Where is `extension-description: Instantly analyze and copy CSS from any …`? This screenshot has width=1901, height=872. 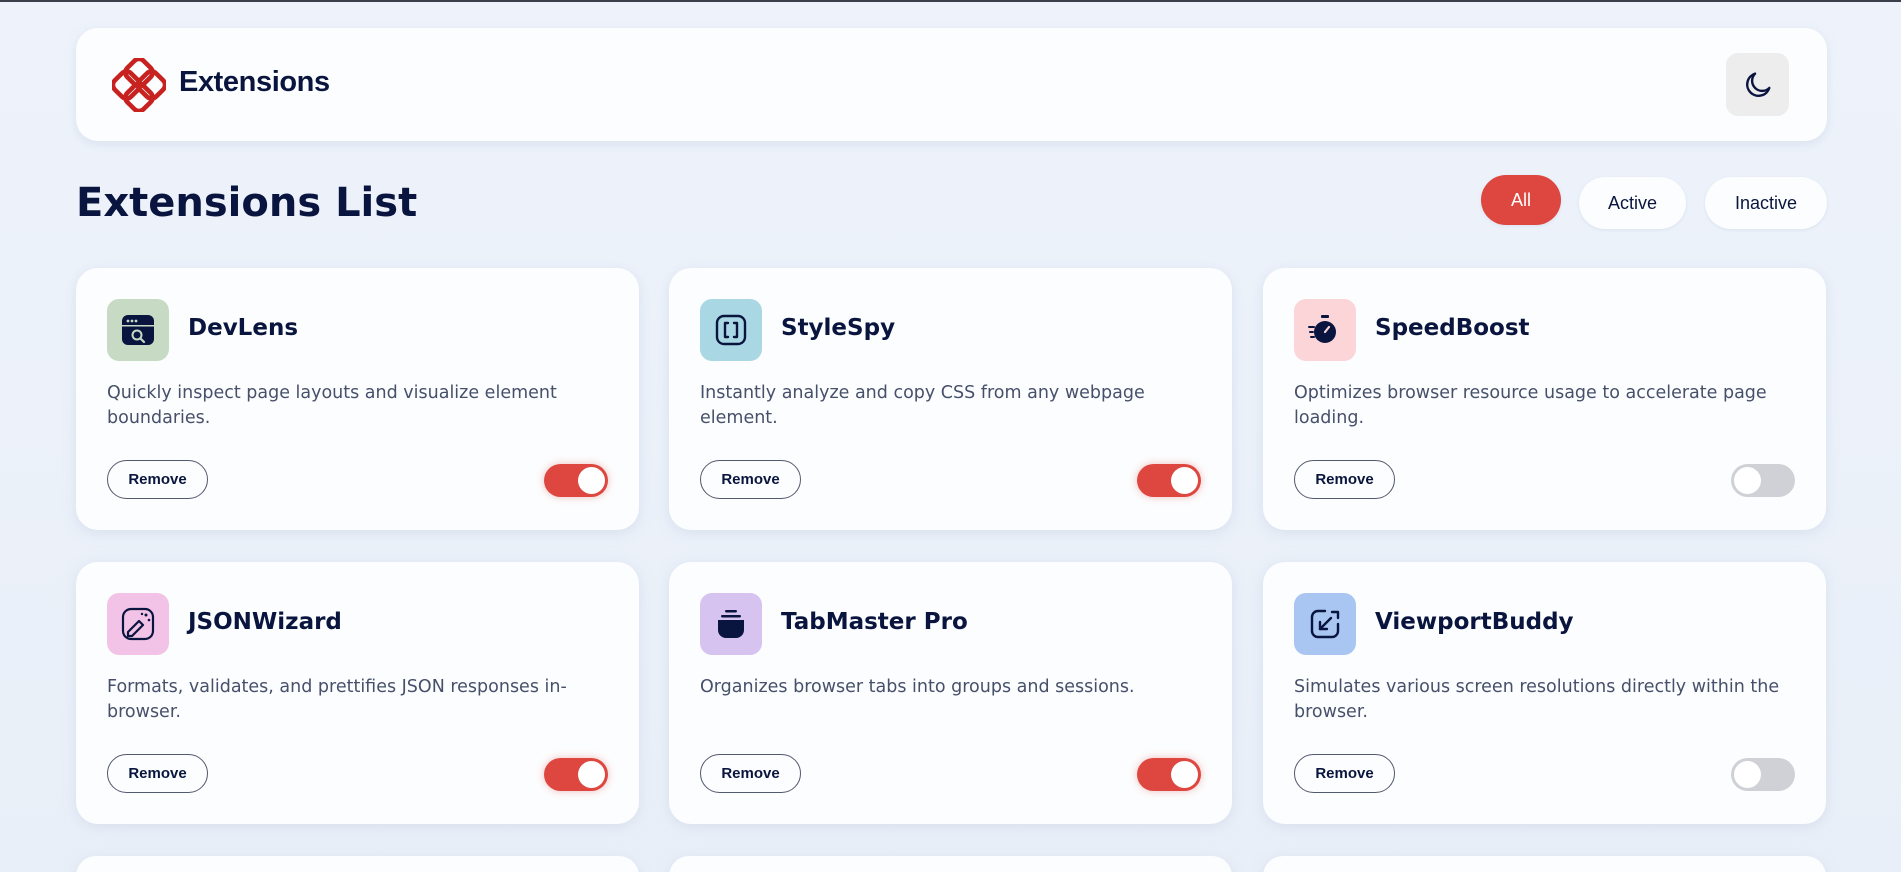
extension-description: Instantly analyze and copy CSS from any … is located at coordinates (922, 405).